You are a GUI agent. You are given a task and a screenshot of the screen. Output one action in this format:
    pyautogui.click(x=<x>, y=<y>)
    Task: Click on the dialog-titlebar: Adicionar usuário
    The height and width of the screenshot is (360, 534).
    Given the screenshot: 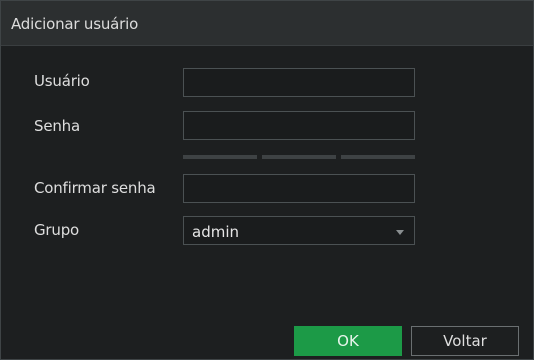 What is the action you would take?
    pyautogui.click(x=267, y=23)
    